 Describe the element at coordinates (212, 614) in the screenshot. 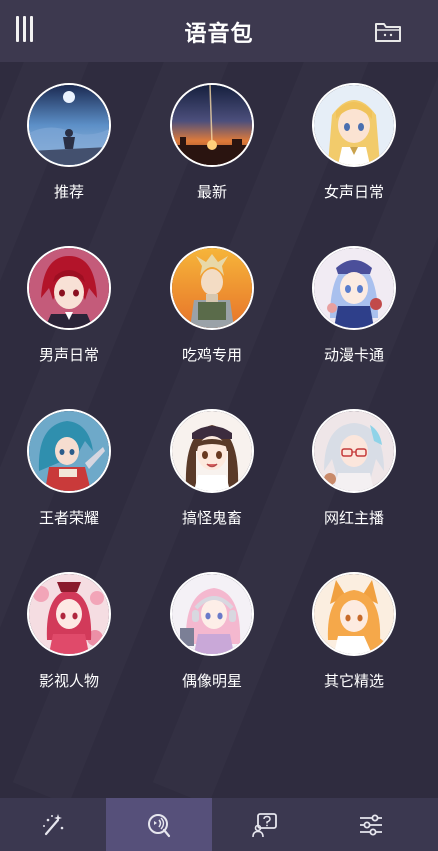

I see `pink-hair-headphones-girl-avatar` at that location.